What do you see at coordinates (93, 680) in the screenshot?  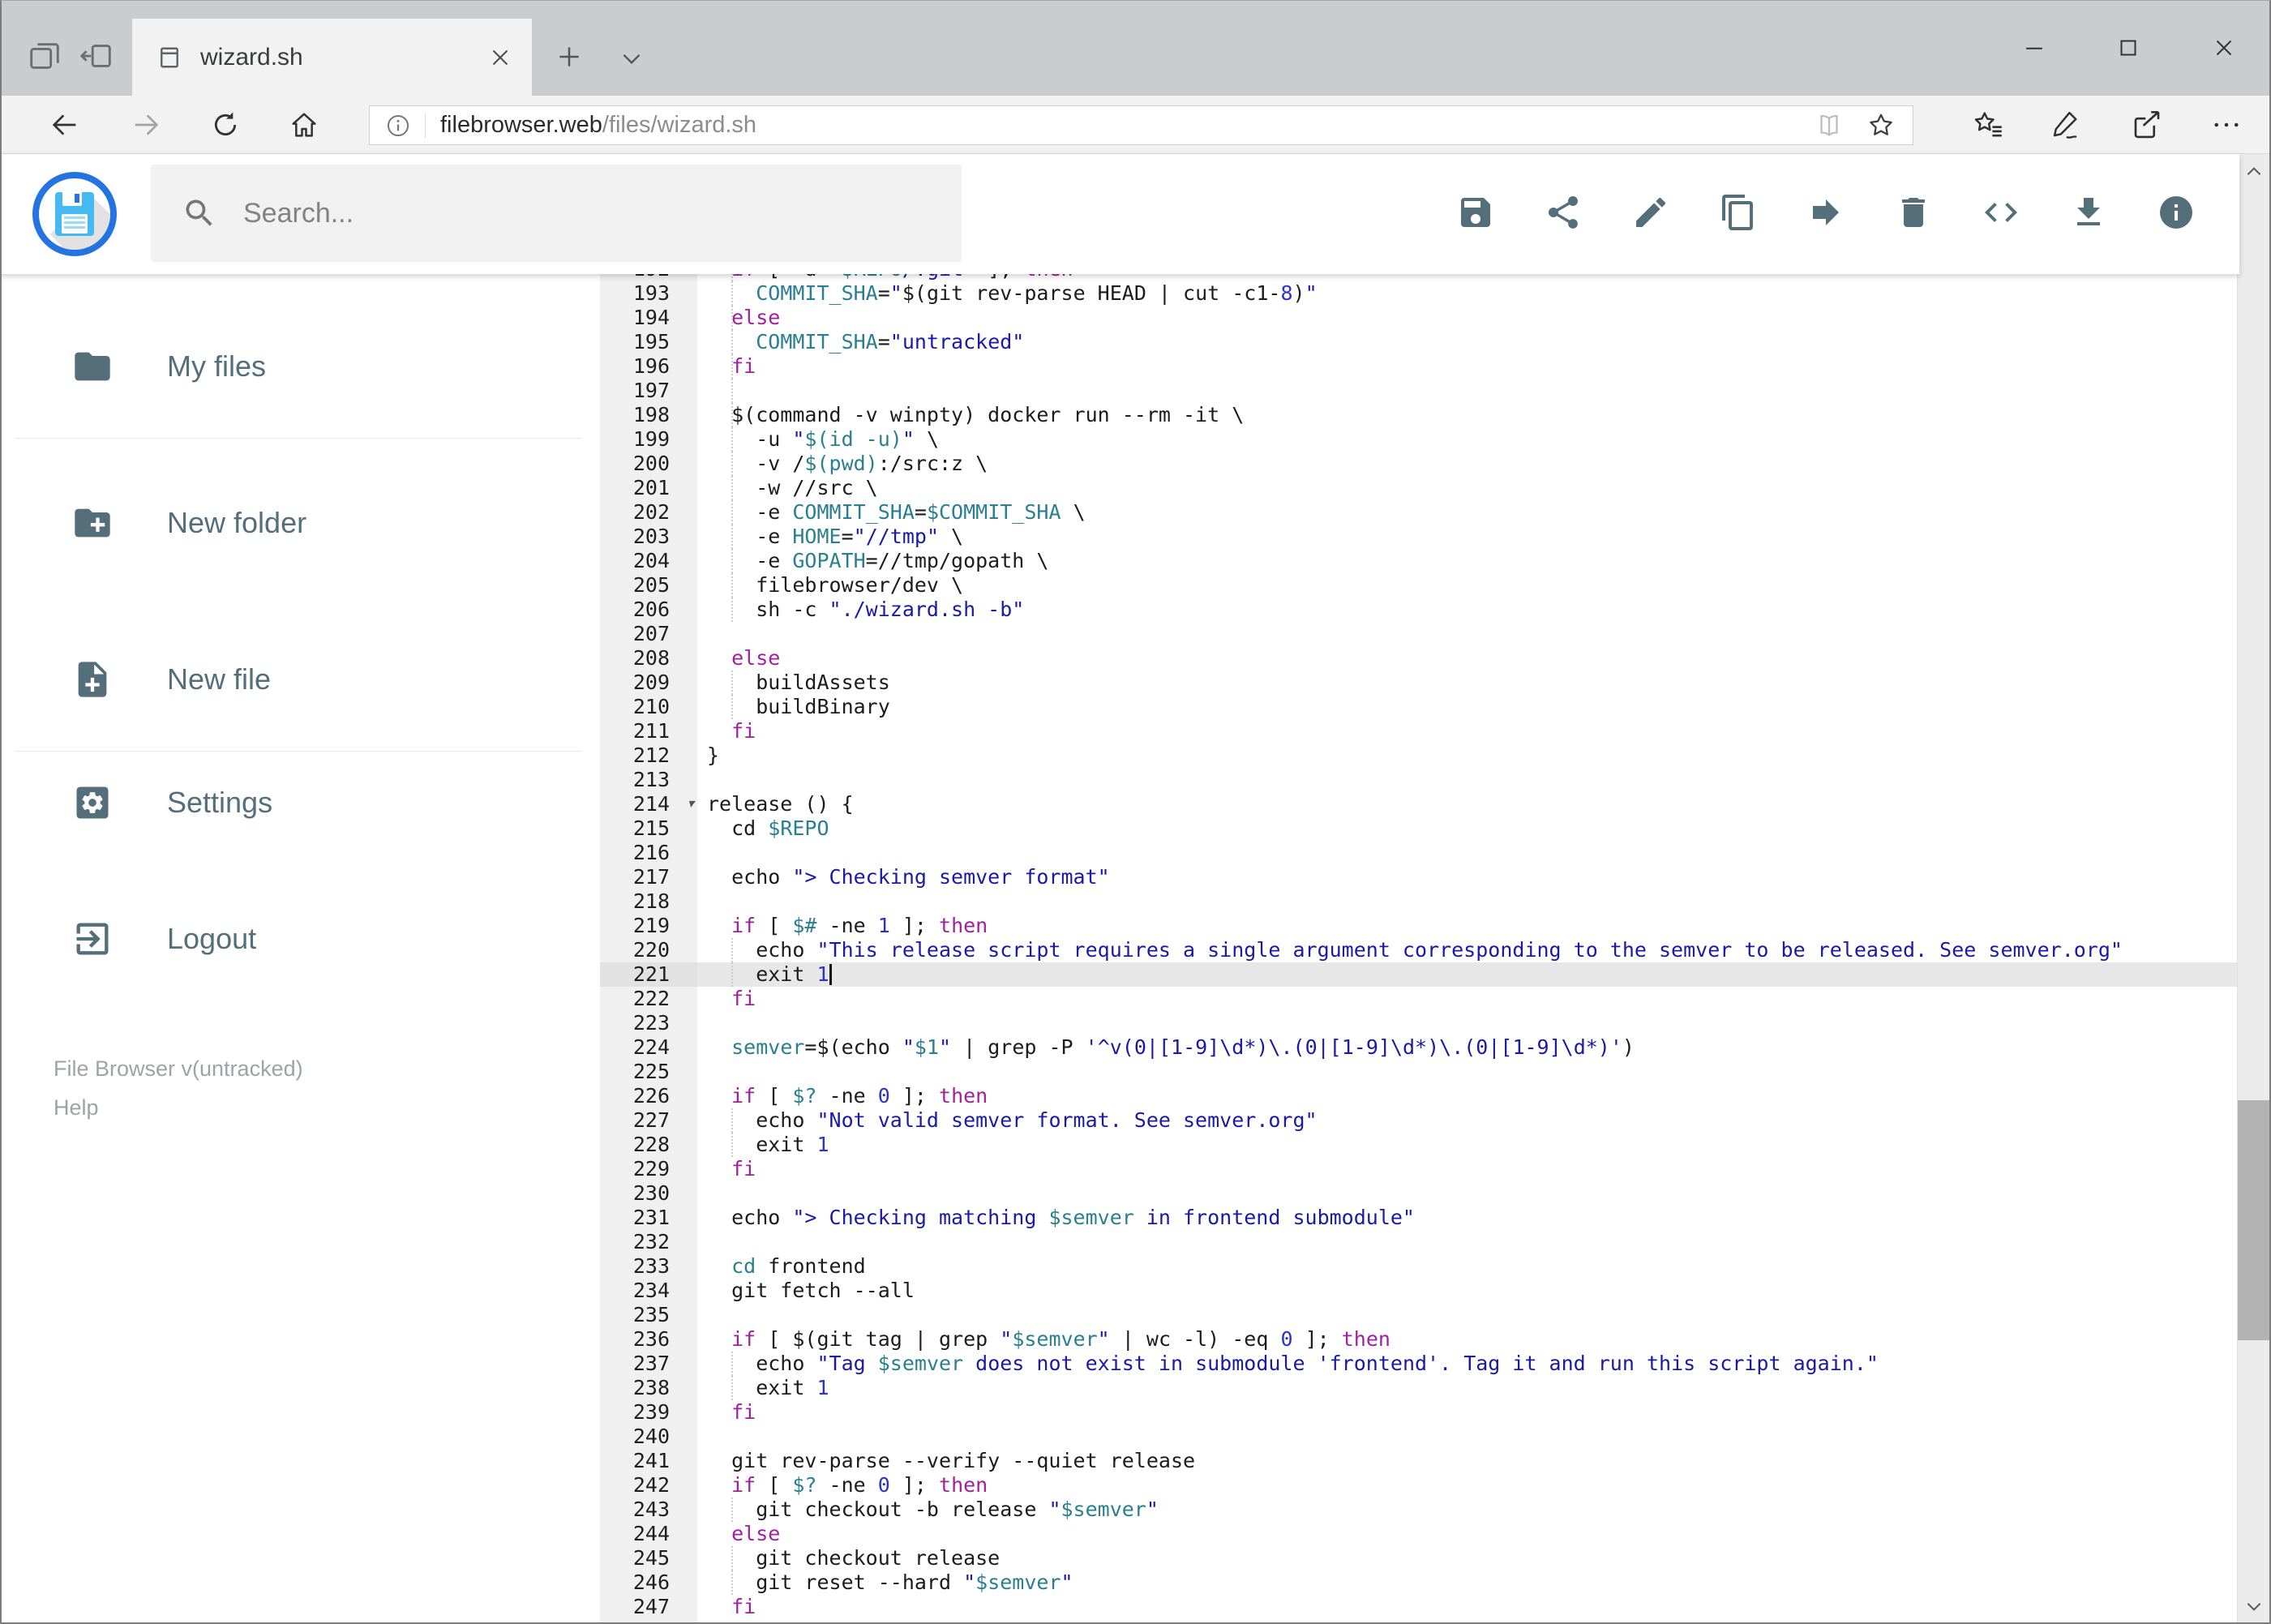 I see `file-plus-icon` at bounding box center [93, 680].